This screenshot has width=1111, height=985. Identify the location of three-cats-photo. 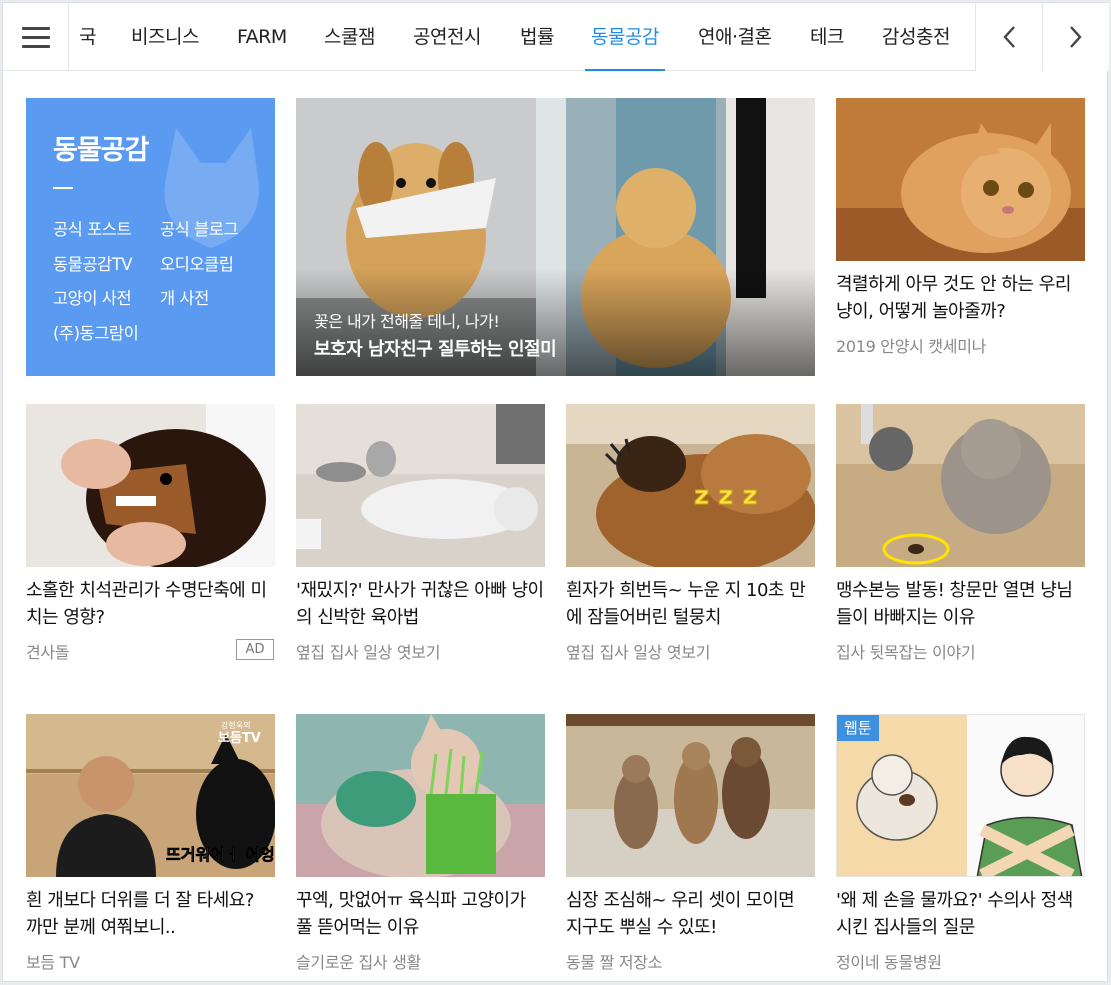
(690, 795).